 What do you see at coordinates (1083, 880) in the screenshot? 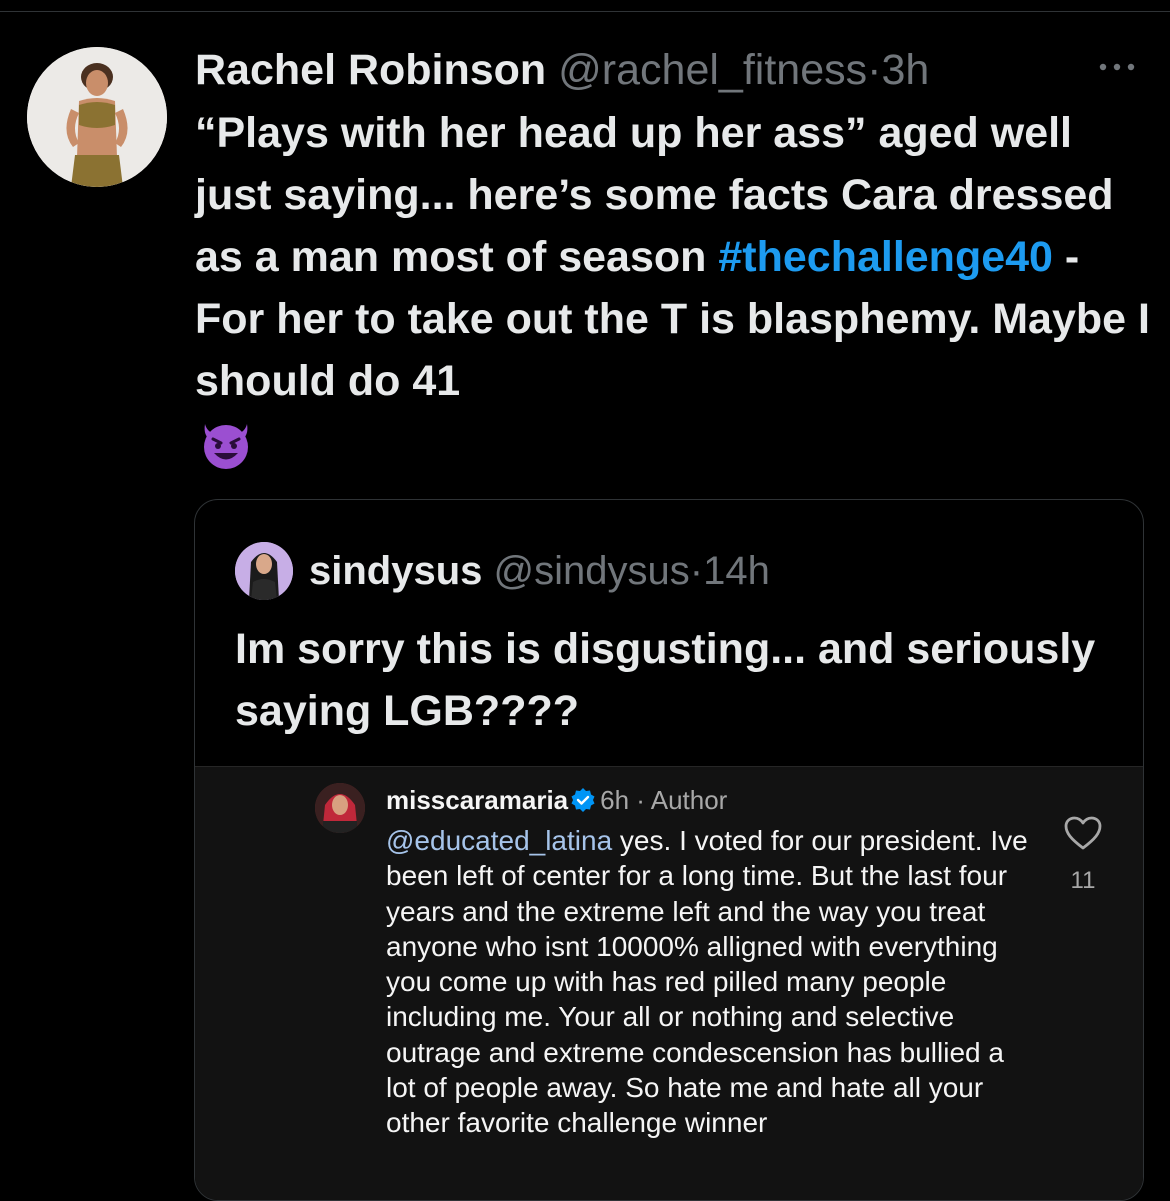
I see `like-count: 11` at bounding box center [1083, 880].